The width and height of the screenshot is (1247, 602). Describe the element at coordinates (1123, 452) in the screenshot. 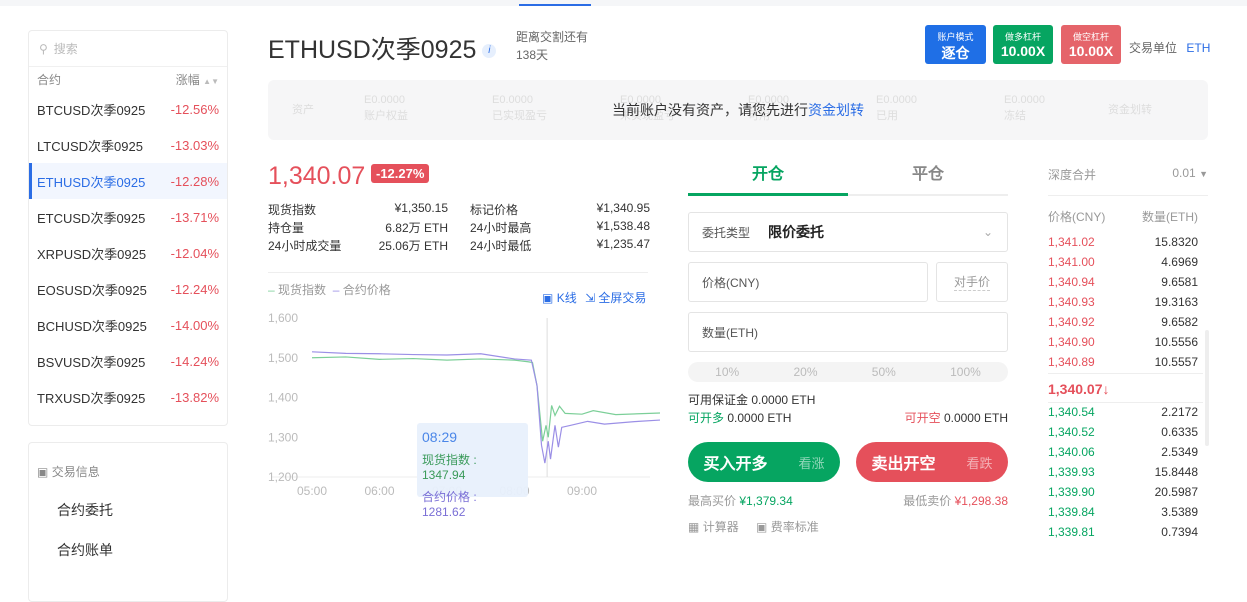

I see `orderbook-row: 1,340.06 2.5349` at that location.